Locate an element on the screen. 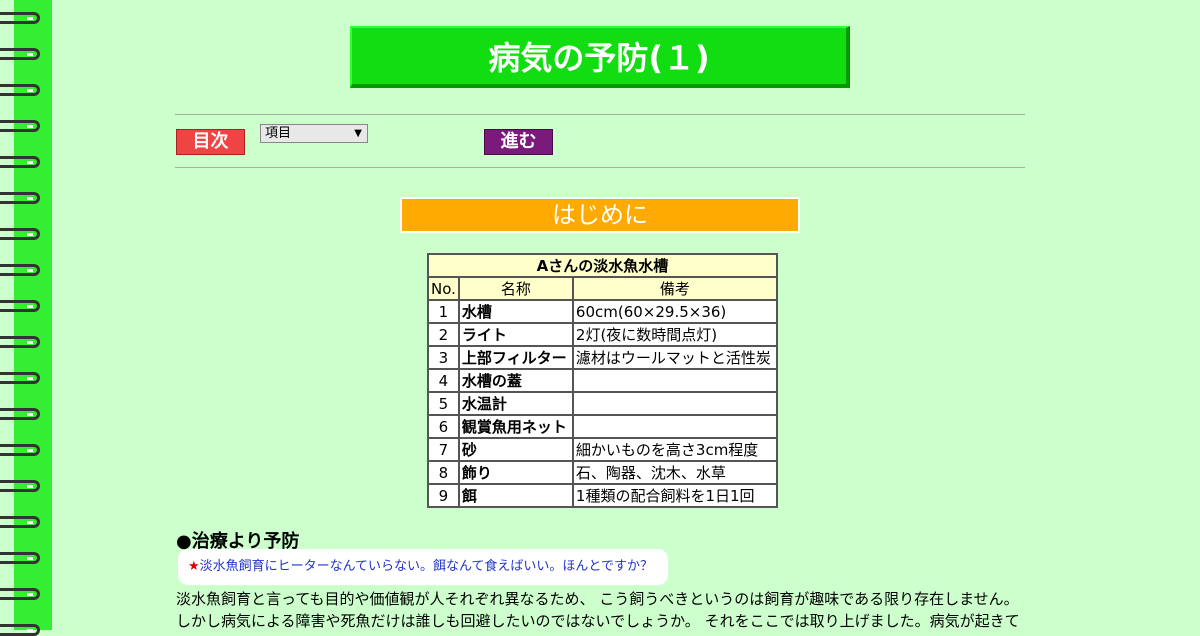 The width and height of the screenshot is (1200, 636). page-title: 病気の予防(１) is located at coordinates (599, 58).